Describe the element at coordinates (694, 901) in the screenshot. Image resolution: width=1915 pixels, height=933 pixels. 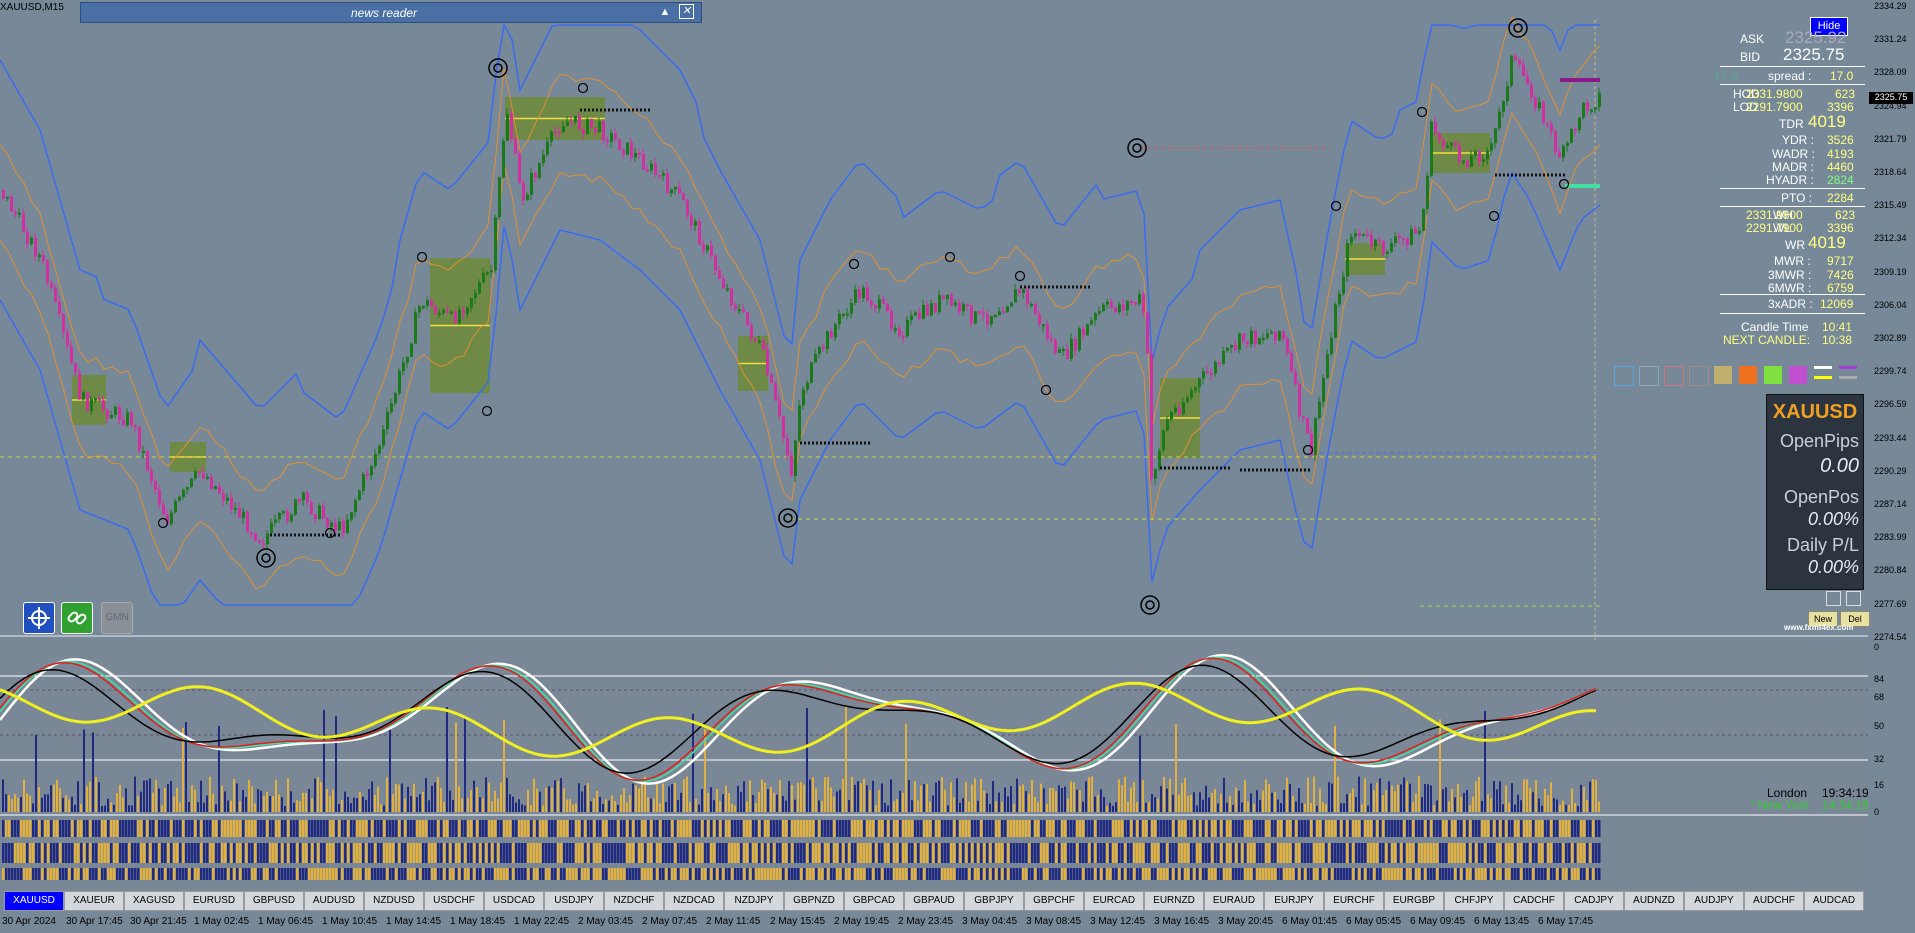
I see `symbol-tab-nzdcad: NZDCAD` at that location.